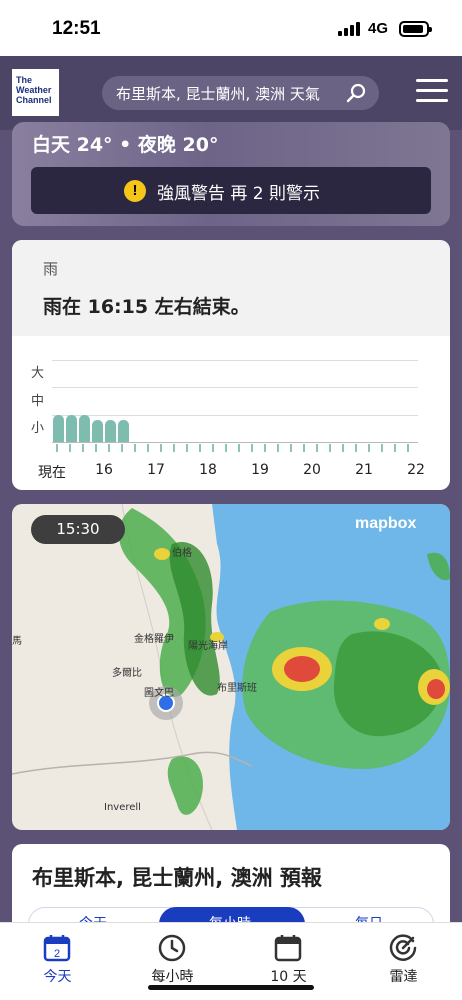 Image resolution: width=462 pixels, height=1000 pixels. Describe the element at coordinates (378, 28) in the screenshot. I see `network-type: 4G` at that location.